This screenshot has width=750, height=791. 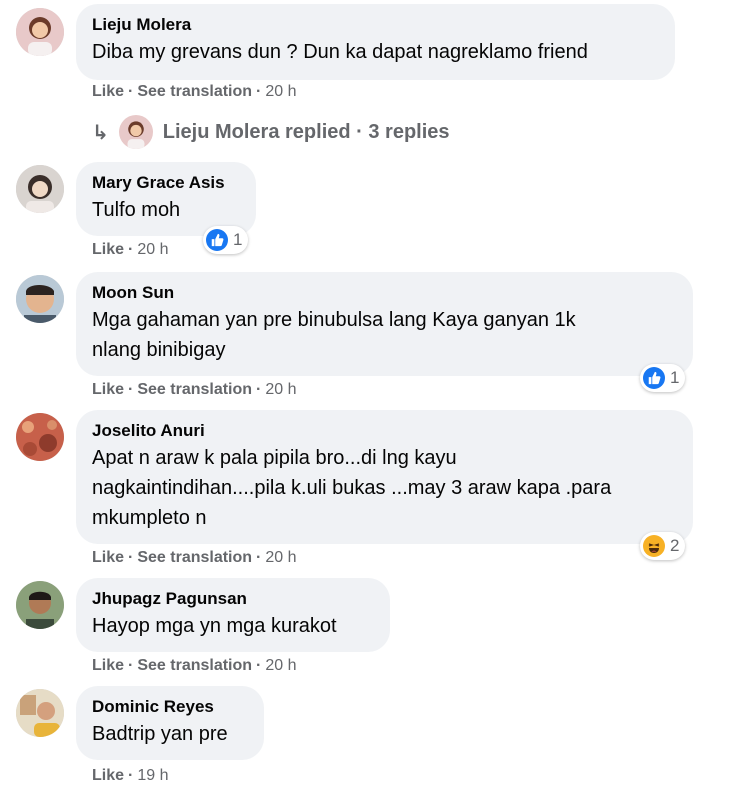 I want to click on reaction-summary: 2, so click(x=663, y=546).